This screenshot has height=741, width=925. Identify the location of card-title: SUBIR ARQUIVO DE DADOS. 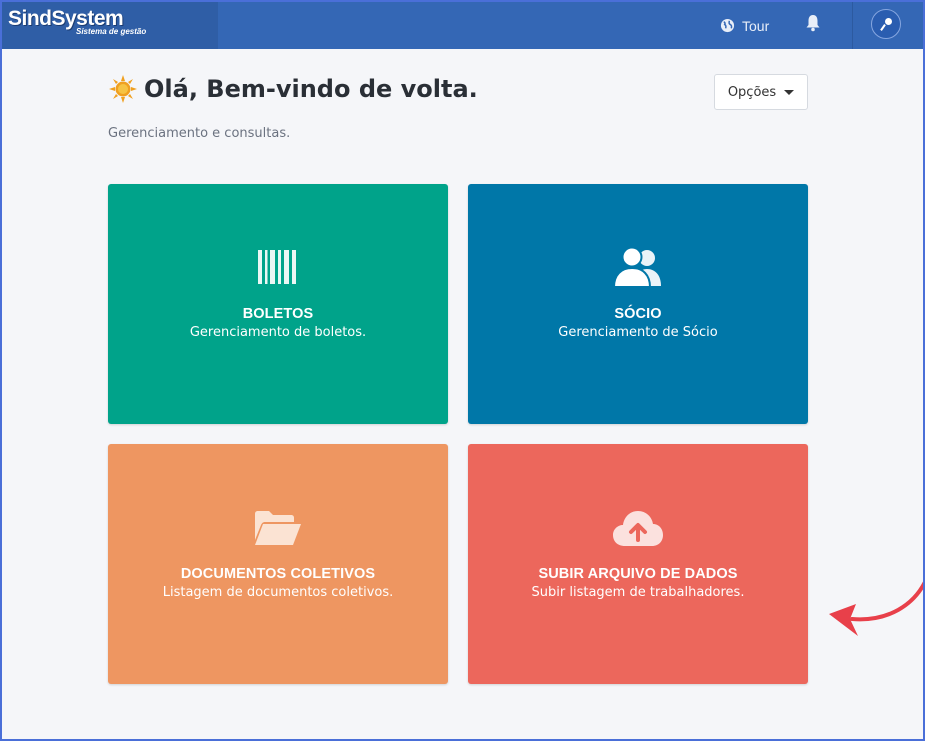
(638, 574).